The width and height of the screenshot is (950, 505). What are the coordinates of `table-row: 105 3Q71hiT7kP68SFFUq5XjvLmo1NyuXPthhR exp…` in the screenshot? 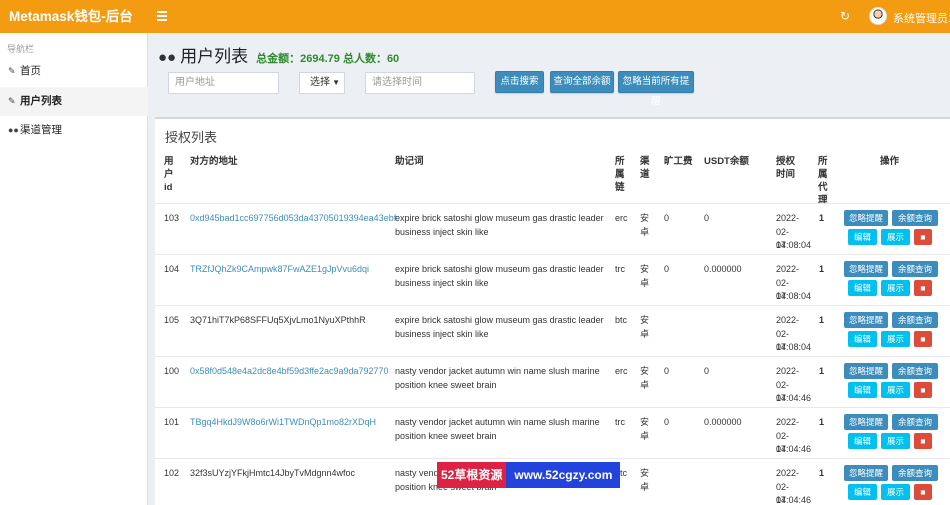 It's located at (552, 330).